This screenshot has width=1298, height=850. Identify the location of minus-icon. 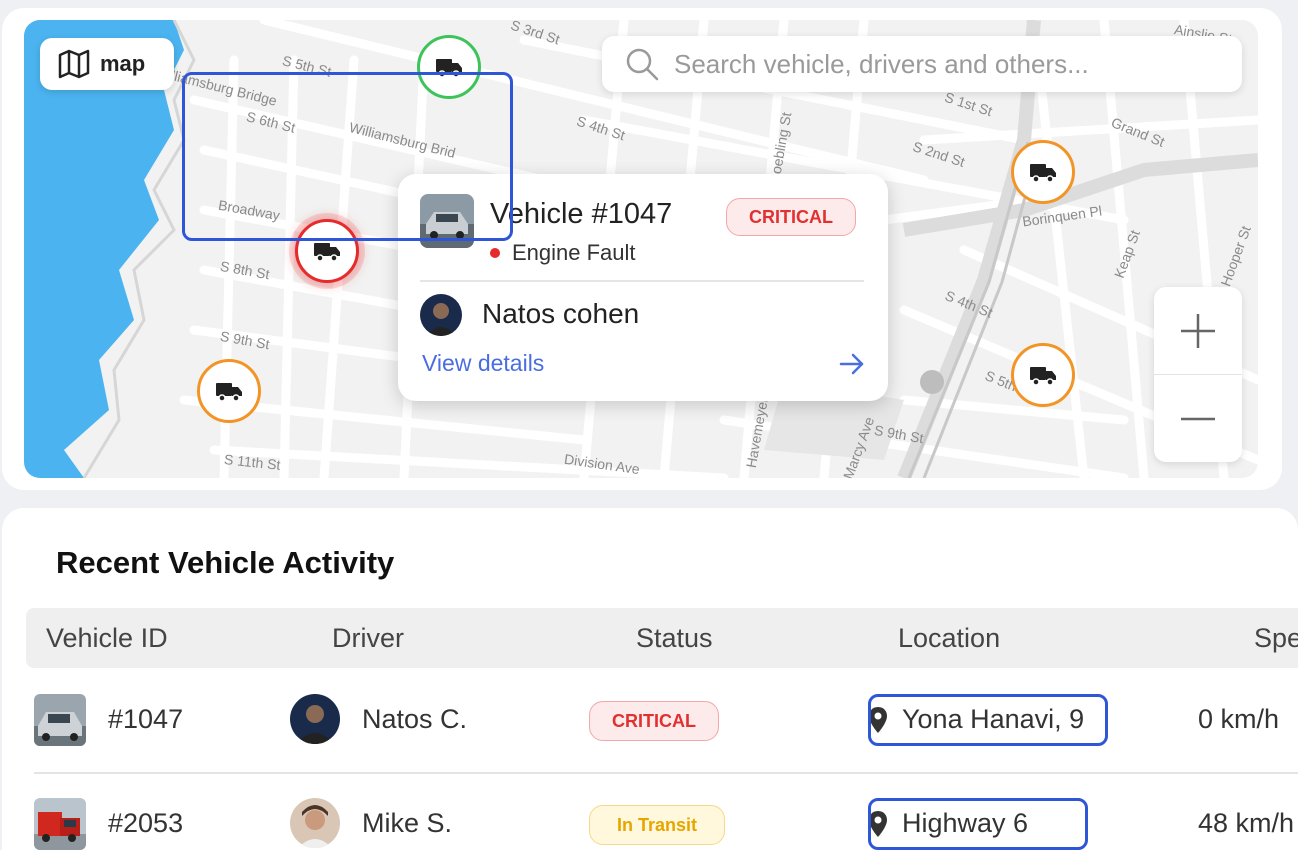
(1198, 418).